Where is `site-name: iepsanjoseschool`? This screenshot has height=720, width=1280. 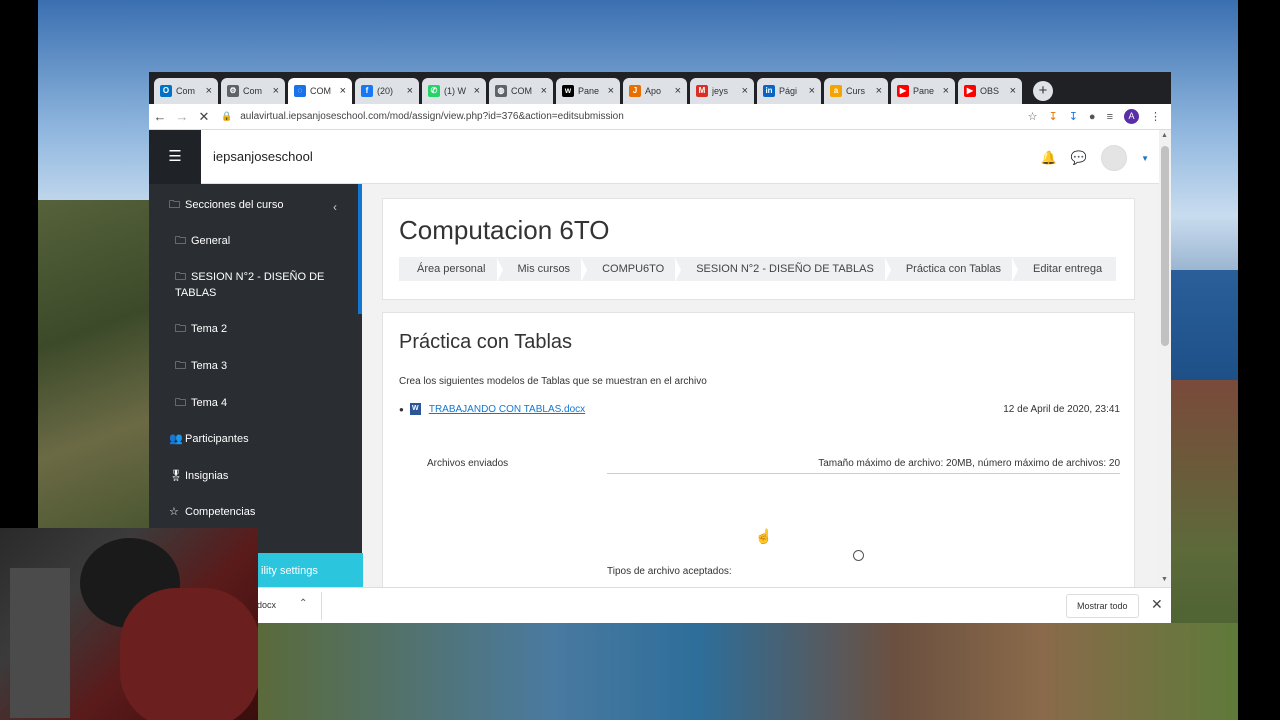 site-name: iepsanjoseschool is located at coordinates (263, 156).